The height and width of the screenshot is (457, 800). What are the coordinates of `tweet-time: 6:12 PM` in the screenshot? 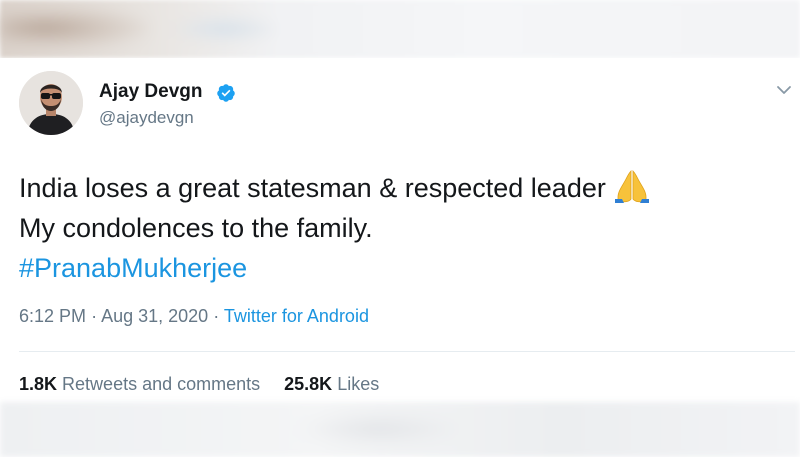 It's located at (52, 316).